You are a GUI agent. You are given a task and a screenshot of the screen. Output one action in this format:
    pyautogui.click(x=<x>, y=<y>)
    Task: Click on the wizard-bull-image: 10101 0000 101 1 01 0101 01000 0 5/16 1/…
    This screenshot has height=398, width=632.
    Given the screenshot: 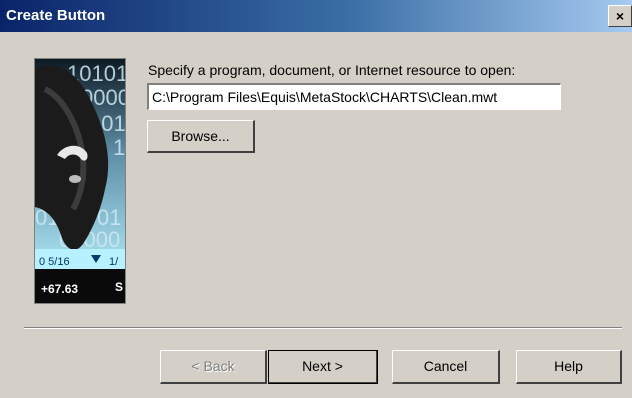 What is the action you would take?
    pyautogui.click(x=80, y=181)
    